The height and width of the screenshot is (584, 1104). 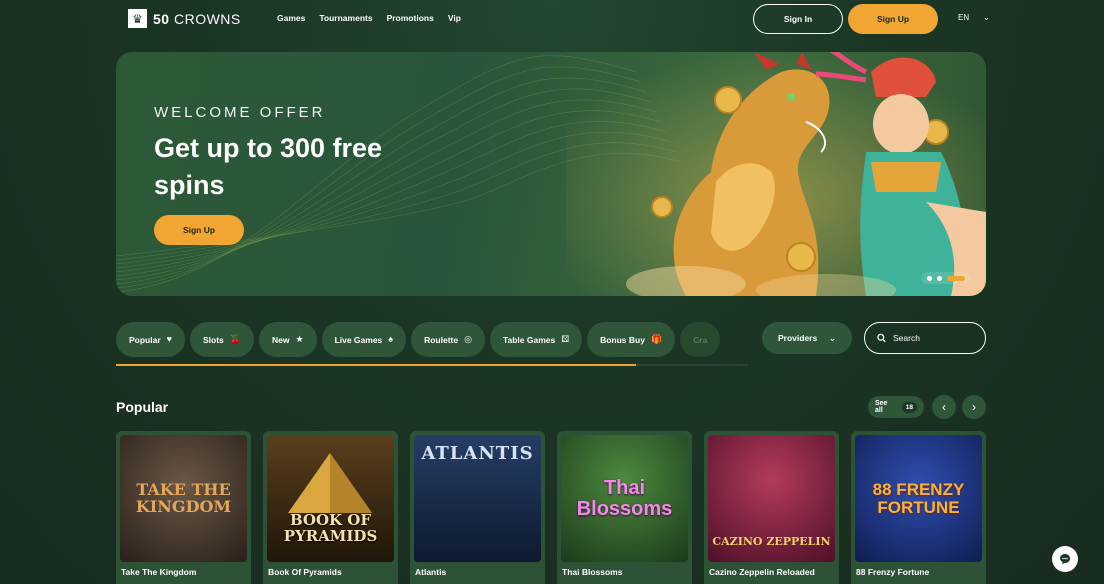 What do you see at coordinates (169, 339) in the screenshot?
I see `heart-icon: ♥` at bounding box center [169, 339].